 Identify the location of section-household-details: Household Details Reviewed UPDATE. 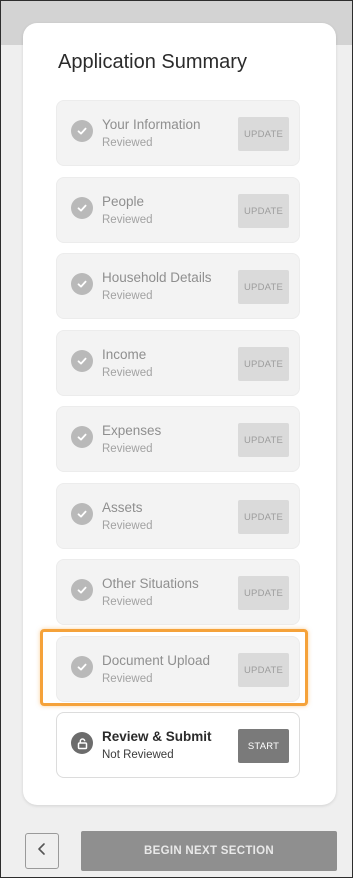
(178, 286).